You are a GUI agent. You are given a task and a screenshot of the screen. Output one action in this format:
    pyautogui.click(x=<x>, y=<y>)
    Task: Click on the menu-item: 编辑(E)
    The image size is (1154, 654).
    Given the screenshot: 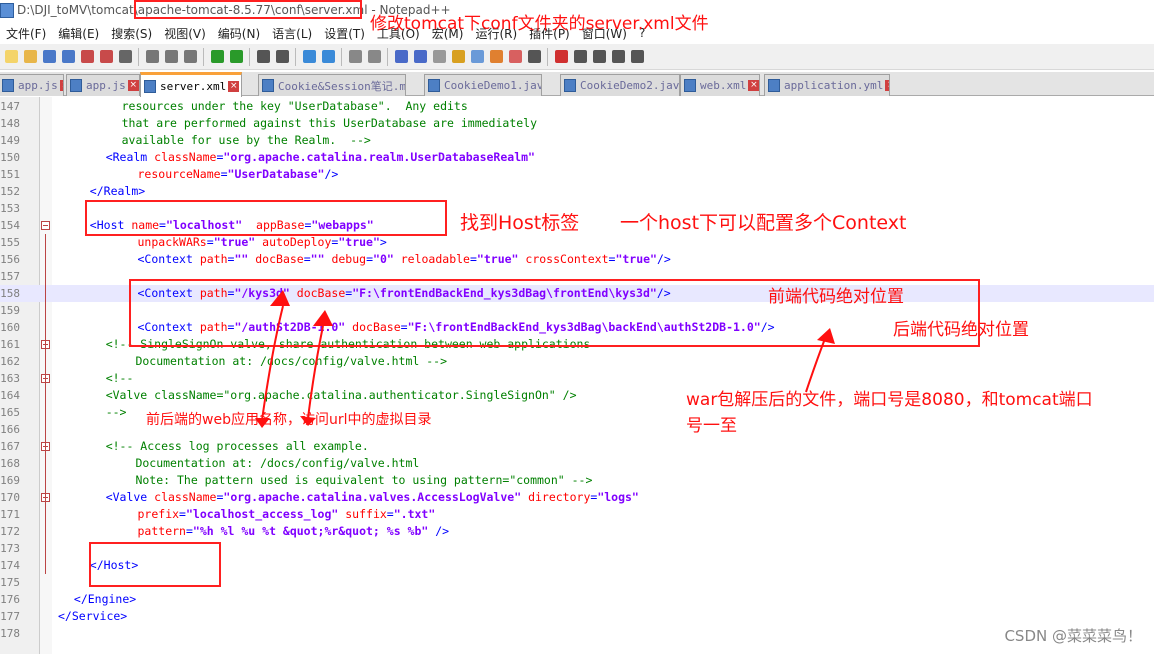 What is the action you would take?
    pyautogui.click(x=78, y=33)
    